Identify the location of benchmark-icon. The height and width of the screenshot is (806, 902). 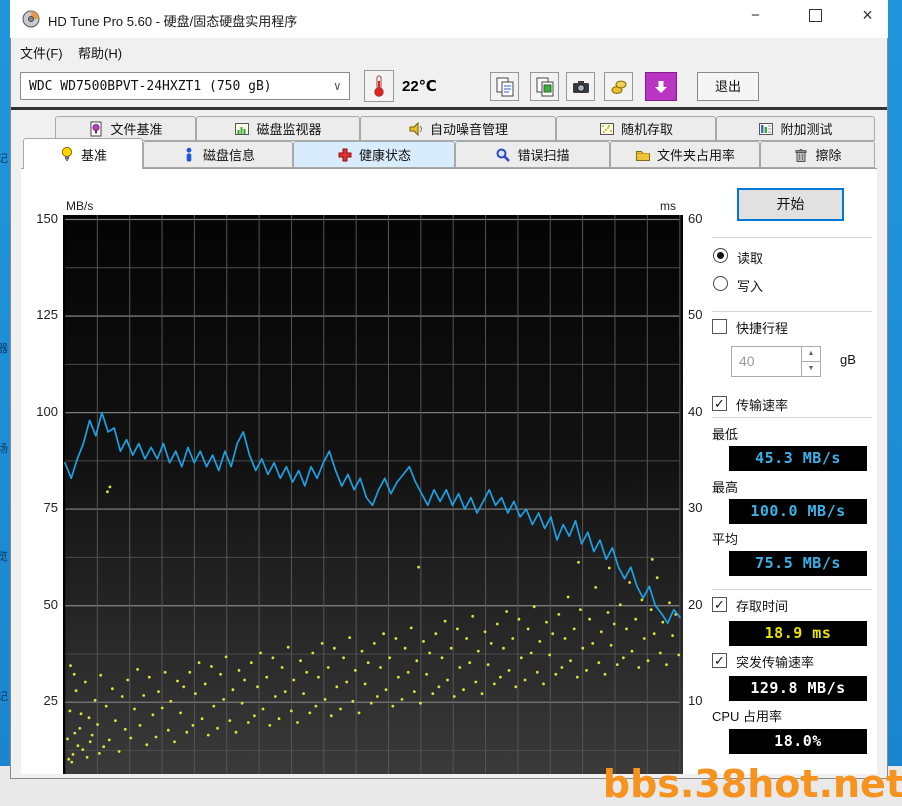
(67, 154).